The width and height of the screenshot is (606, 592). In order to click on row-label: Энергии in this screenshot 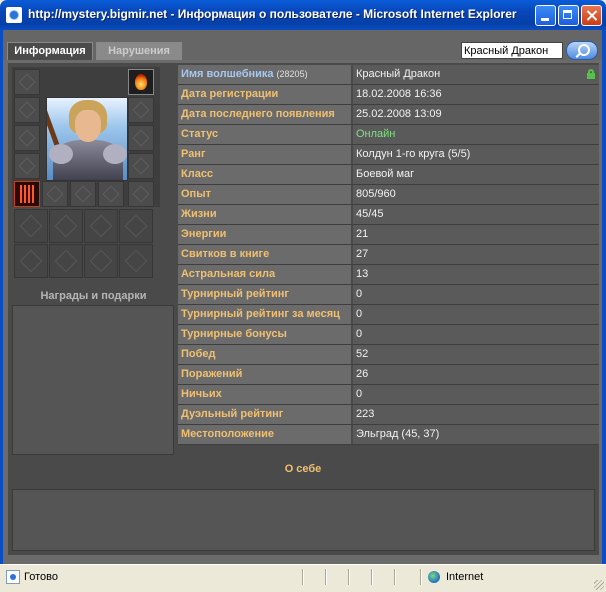, I will do `click(264, 234)`.